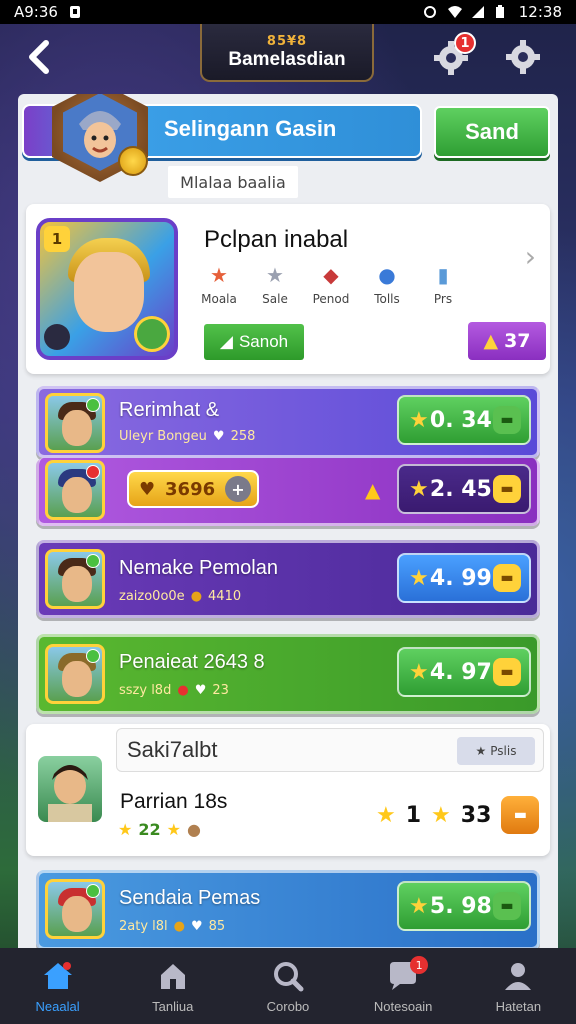  I want to click on stat-item: ▮ Prs, so click(443, 284).